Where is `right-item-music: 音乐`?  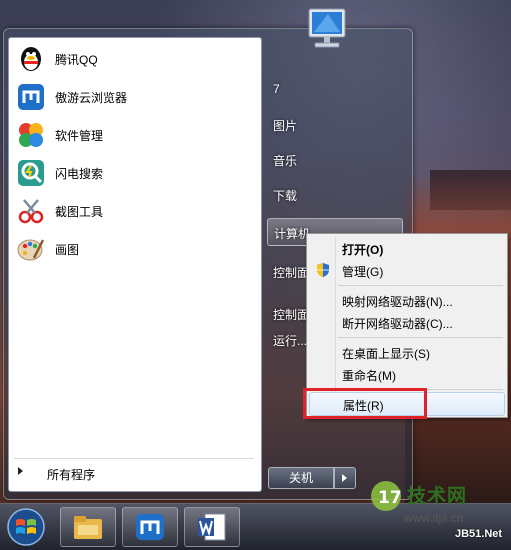 right-item-music: 音乐 is located at coordinates (334, 159).